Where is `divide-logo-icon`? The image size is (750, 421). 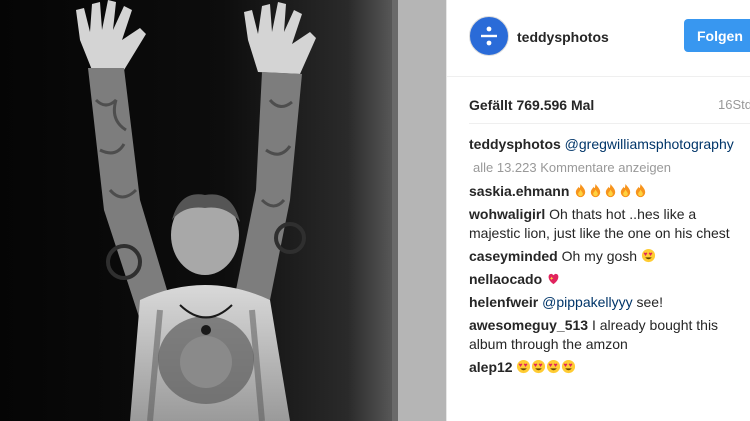
divide-logo-icon is located at coordinates (489, 36).